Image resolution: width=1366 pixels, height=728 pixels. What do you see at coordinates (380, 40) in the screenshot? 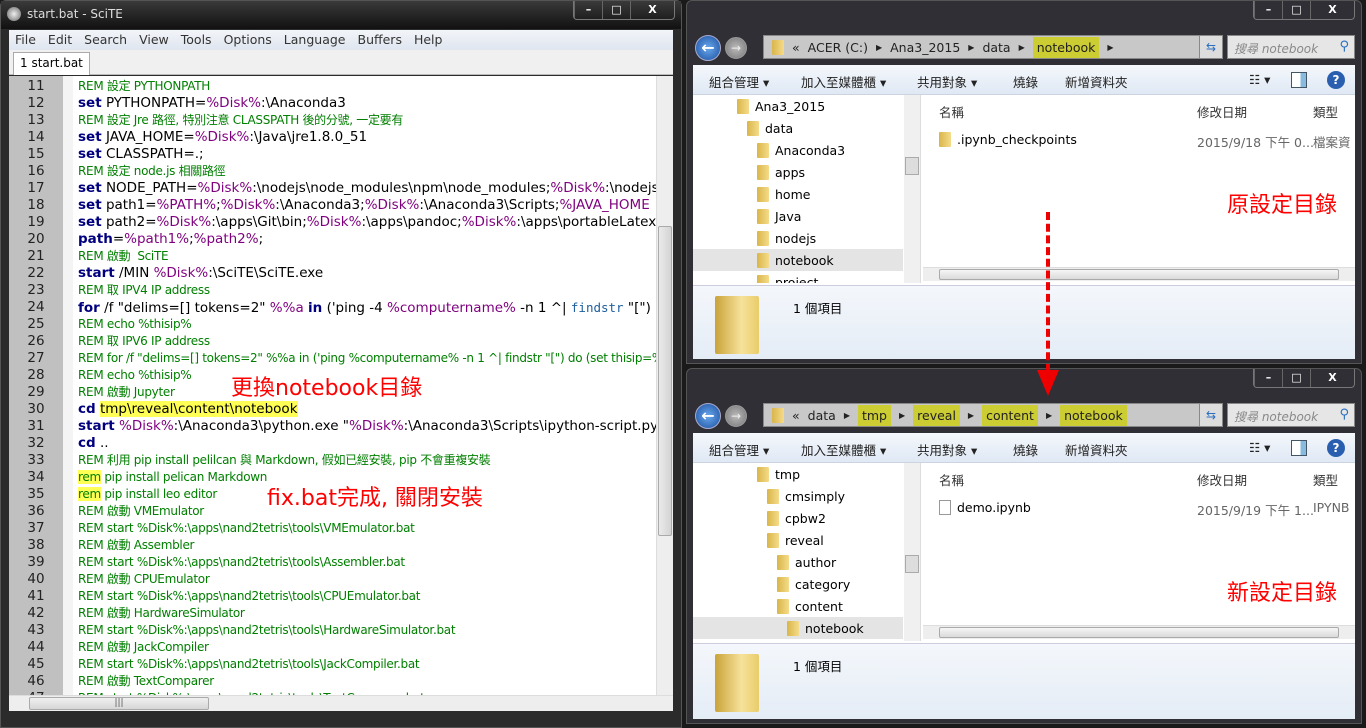
I see `menu-buffers: Buffers` at bounding box center [380, 40].